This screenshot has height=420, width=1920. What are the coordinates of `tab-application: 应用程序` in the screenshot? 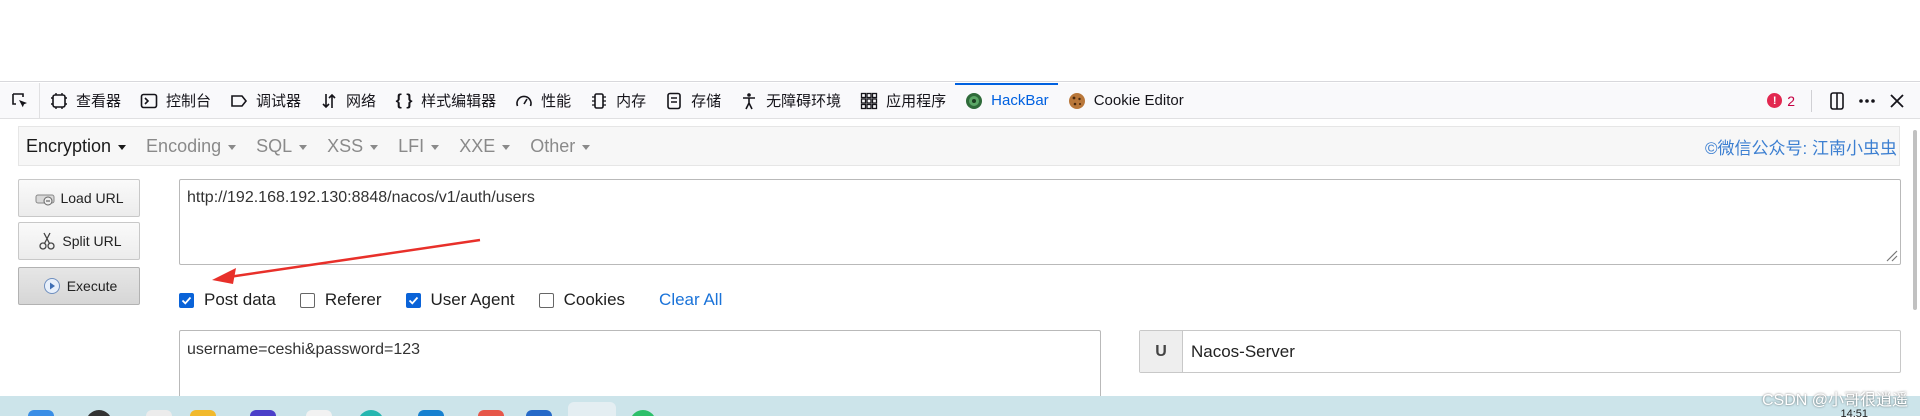 It's located at (902, 101).